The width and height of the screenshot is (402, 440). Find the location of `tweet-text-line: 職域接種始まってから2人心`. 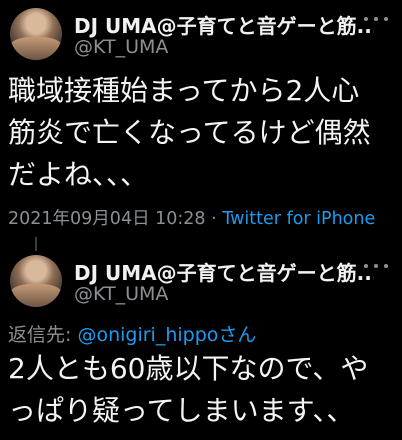

tweet-text-line: 職域接種始まってから2人心 is located at coordinates (184, 90).